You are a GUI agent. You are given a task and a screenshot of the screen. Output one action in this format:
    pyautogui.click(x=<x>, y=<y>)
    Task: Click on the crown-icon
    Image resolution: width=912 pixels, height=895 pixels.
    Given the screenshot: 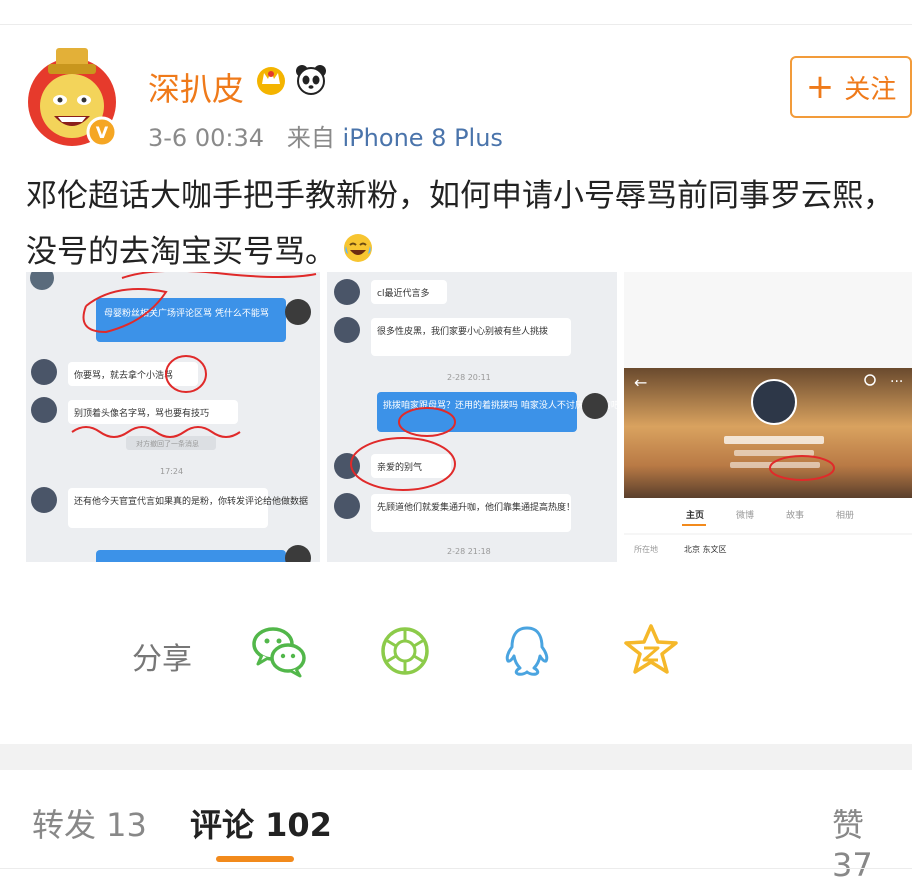 What is the action you would take?
    pyautogui.click(x=271, y=81)
    